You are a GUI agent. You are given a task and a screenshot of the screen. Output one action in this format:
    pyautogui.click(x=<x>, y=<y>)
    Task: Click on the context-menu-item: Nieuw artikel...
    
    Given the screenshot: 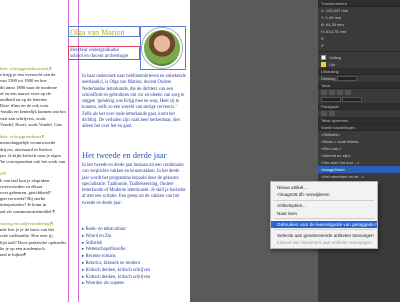 What is the action you would take?
    pyautogui.click(x=324, y=187)
    